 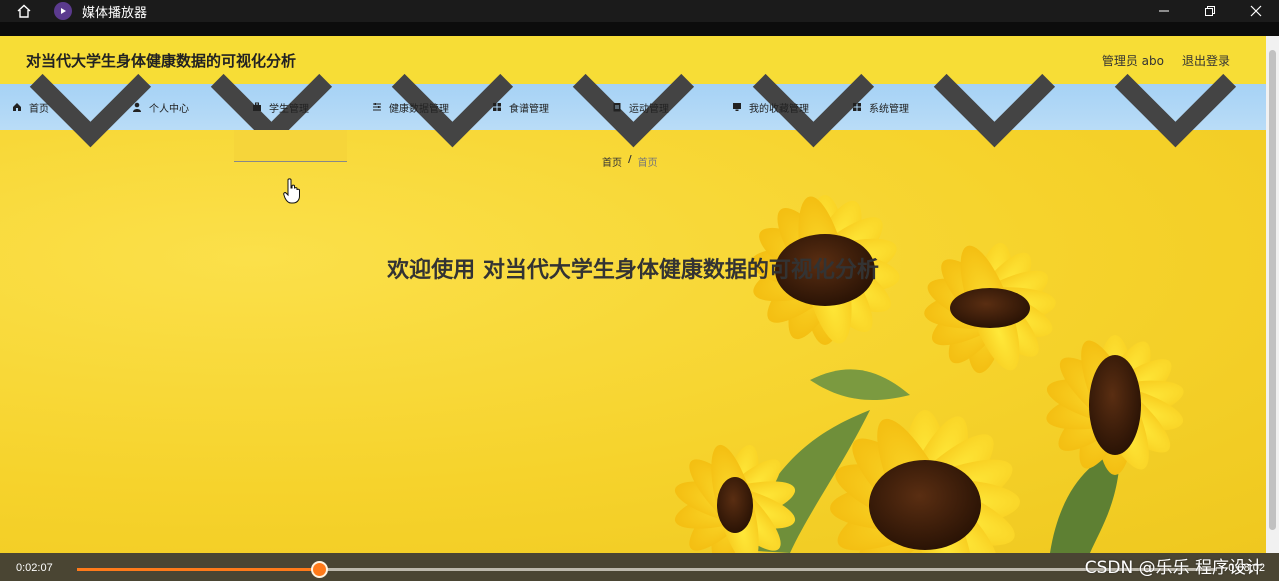 I want to click on nav-item-exercise: 运动管理, so click(x=640, y=107).